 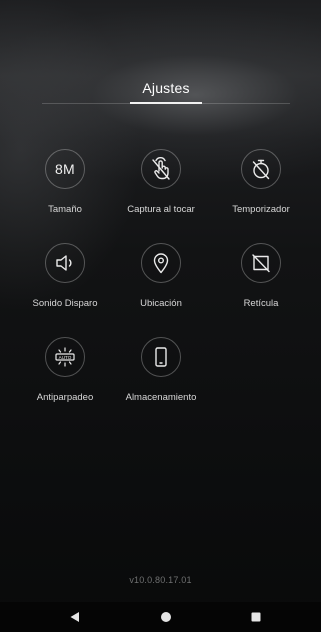 I want to click on timer-disabled-icon, so click(x=261, y=169).